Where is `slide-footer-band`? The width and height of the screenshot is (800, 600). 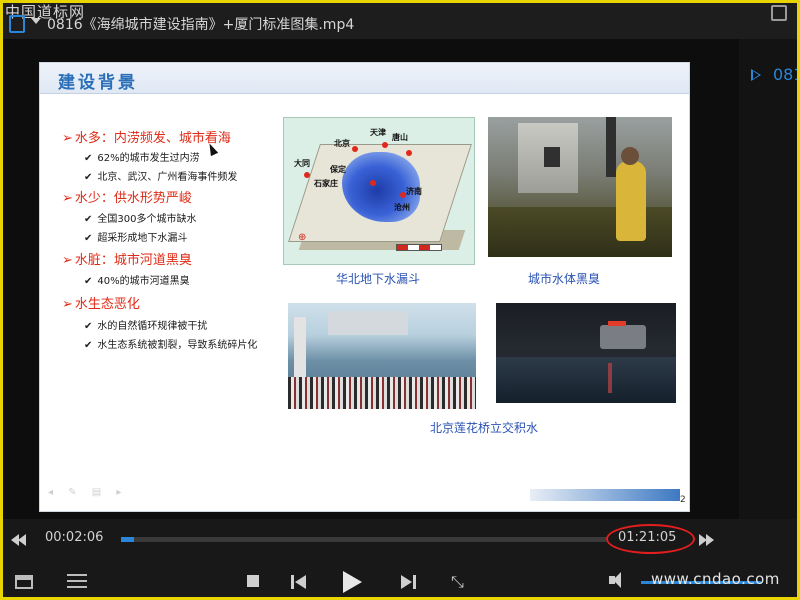
slide-footer-band is located at coordinates (605, 495).